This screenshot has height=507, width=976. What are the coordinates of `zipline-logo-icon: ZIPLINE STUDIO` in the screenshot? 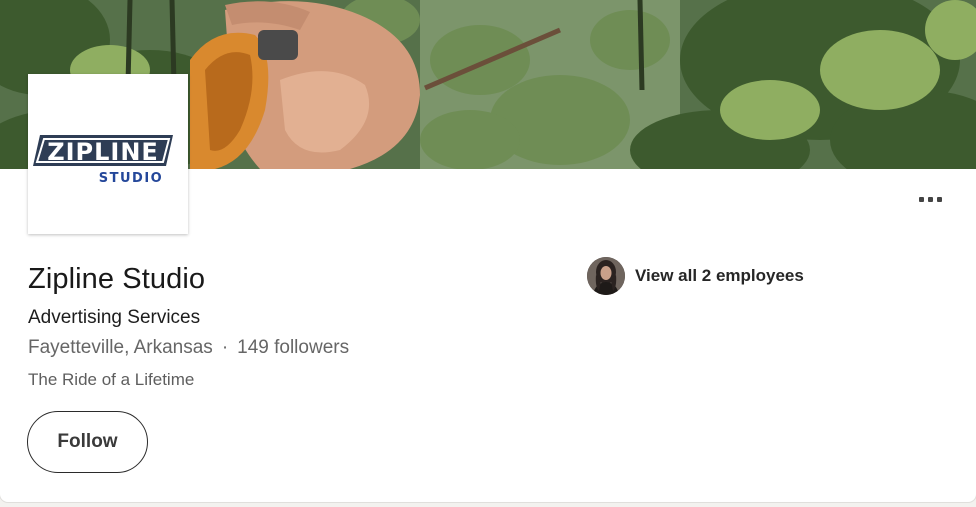 It's located at (103, 160).